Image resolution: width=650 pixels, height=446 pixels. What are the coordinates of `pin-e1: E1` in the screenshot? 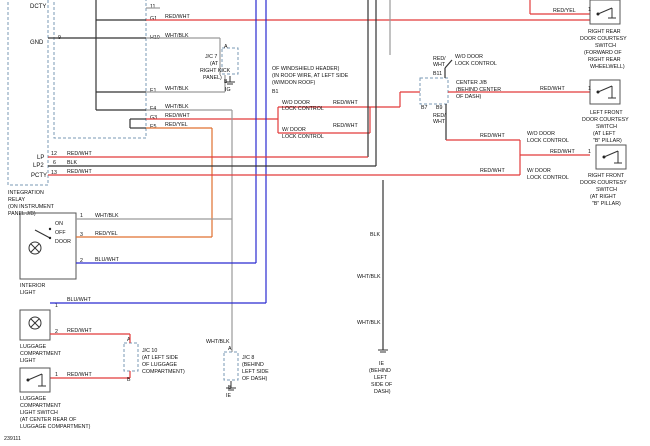 It's located at (153, 91).